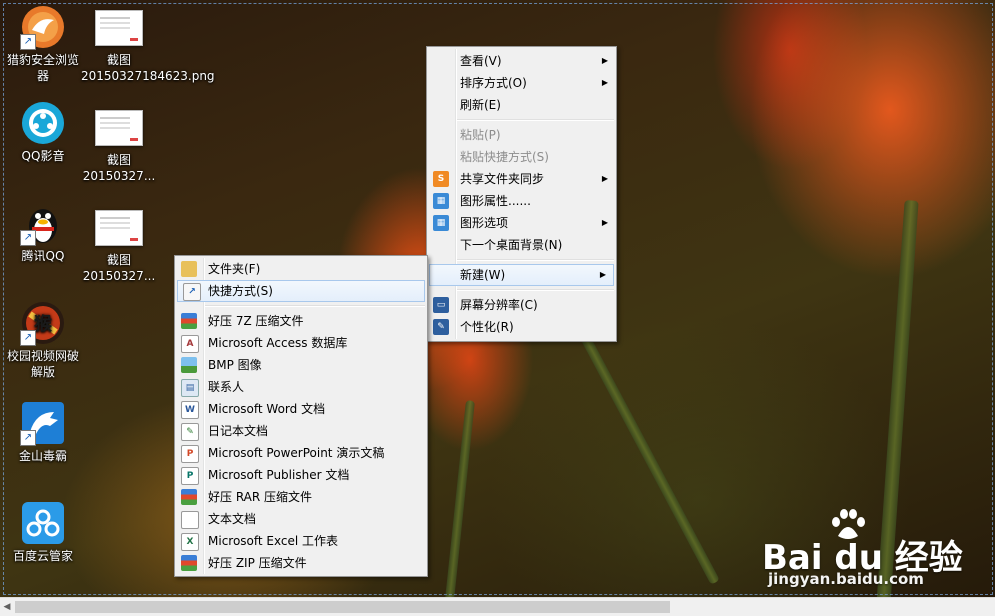  Describe the element at coordinates (521, 105) in the screenshot. I see `menu-item-refresh: 刷新(E)` at that location.